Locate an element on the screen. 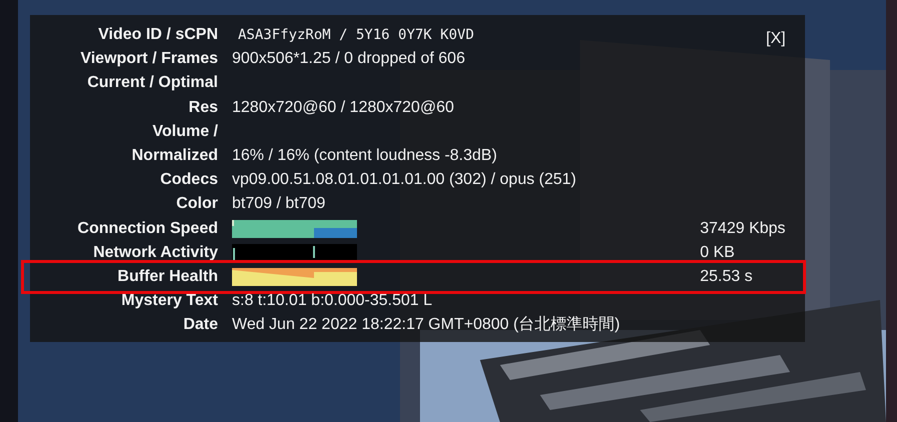 The width and height of the screenshot is (897, 422). stat-label: Network Activity is located at coordinates (155, 252).